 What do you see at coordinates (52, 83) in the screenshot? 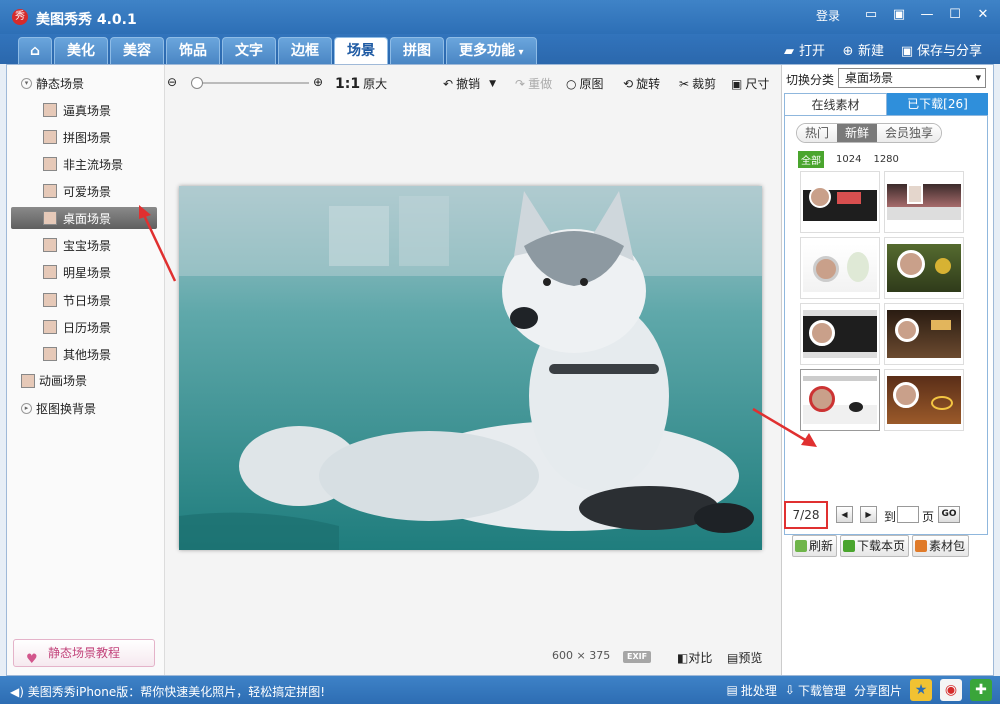
I see `tree-static-scenes: ▾ 静态场景` at bounding box center [52, 83].